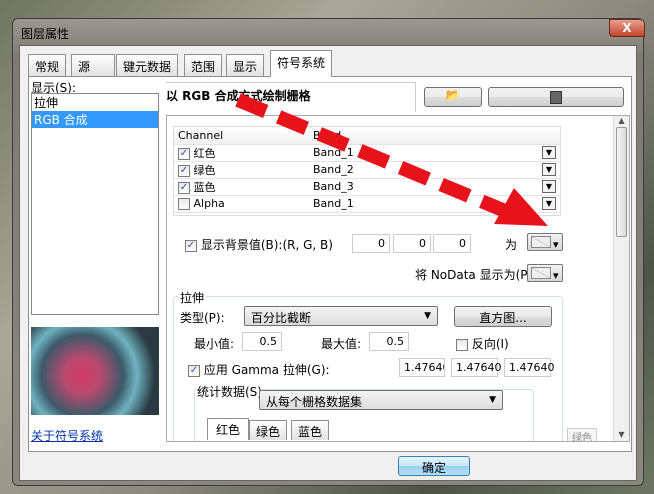  Describe the element at coordinates (374, 156) in the screenshot. I see `arrow-shaft` at that location.